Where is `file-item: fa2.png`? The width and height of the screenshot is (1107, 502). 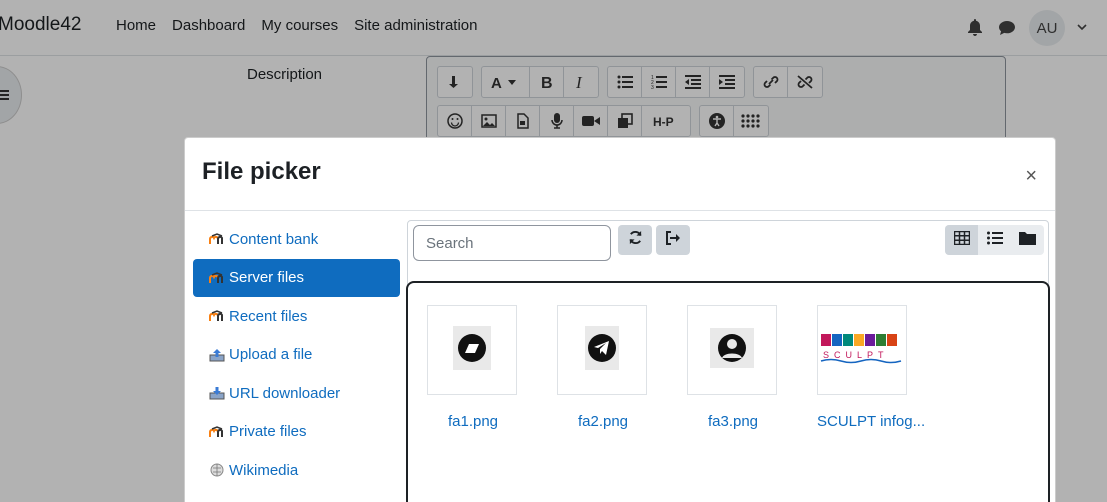
file-item: fa2.png is located at coordinates (603, 367).